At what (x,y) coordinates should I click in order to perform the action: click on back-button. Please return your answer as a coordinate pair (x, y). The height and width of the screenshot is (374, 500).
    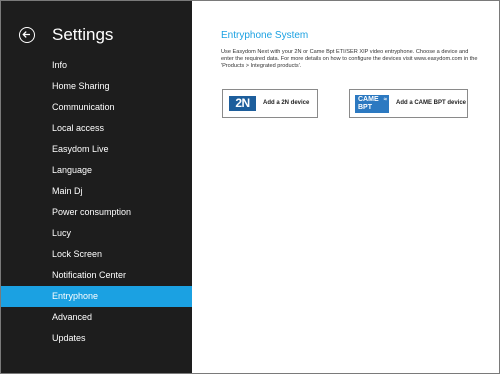
    Looking at the image, I should click on (27, 35).